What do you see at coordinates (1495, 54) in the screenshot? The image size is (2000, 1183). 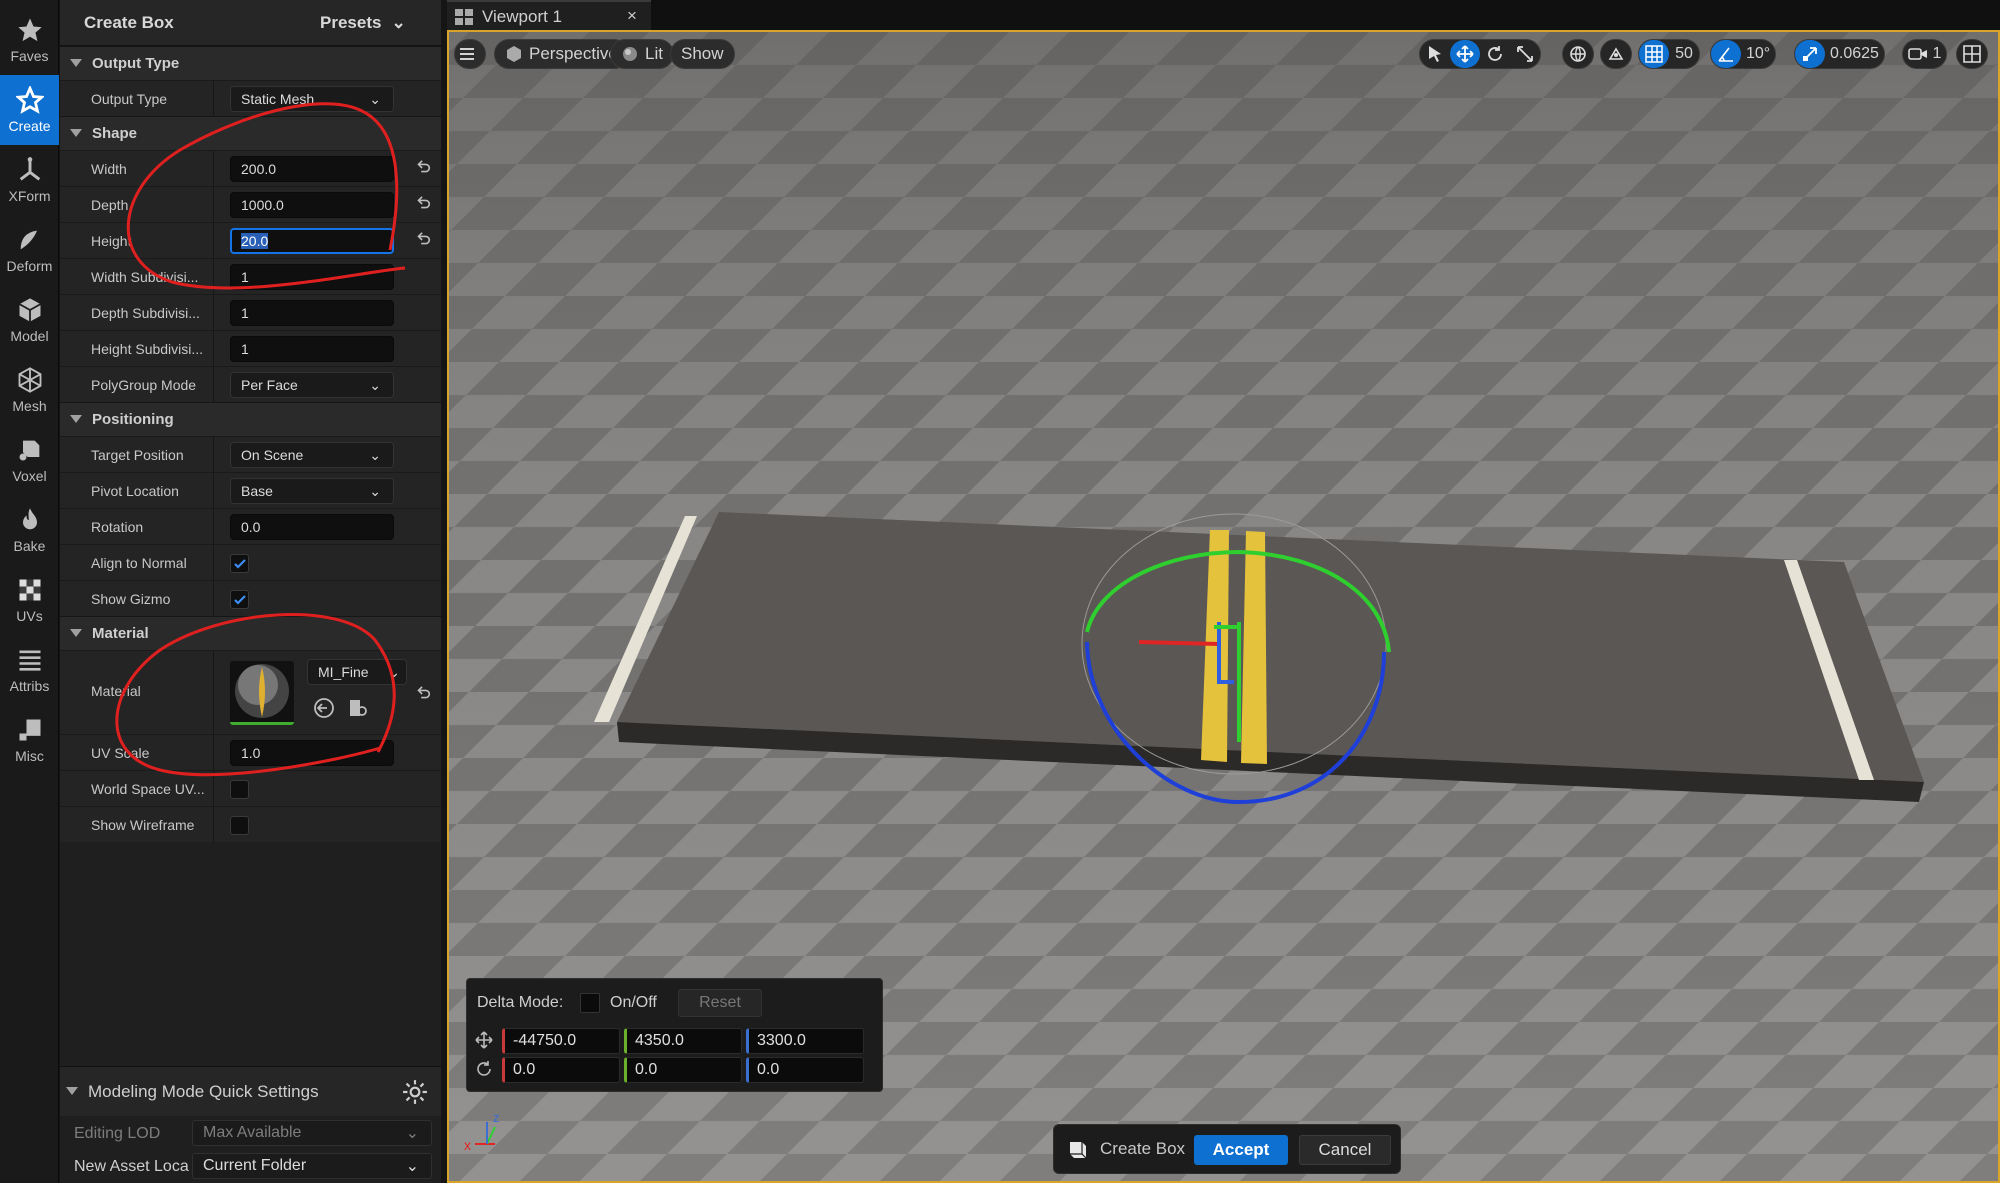 I see `rotate-mode-button` at bounding box center [1495, 54].